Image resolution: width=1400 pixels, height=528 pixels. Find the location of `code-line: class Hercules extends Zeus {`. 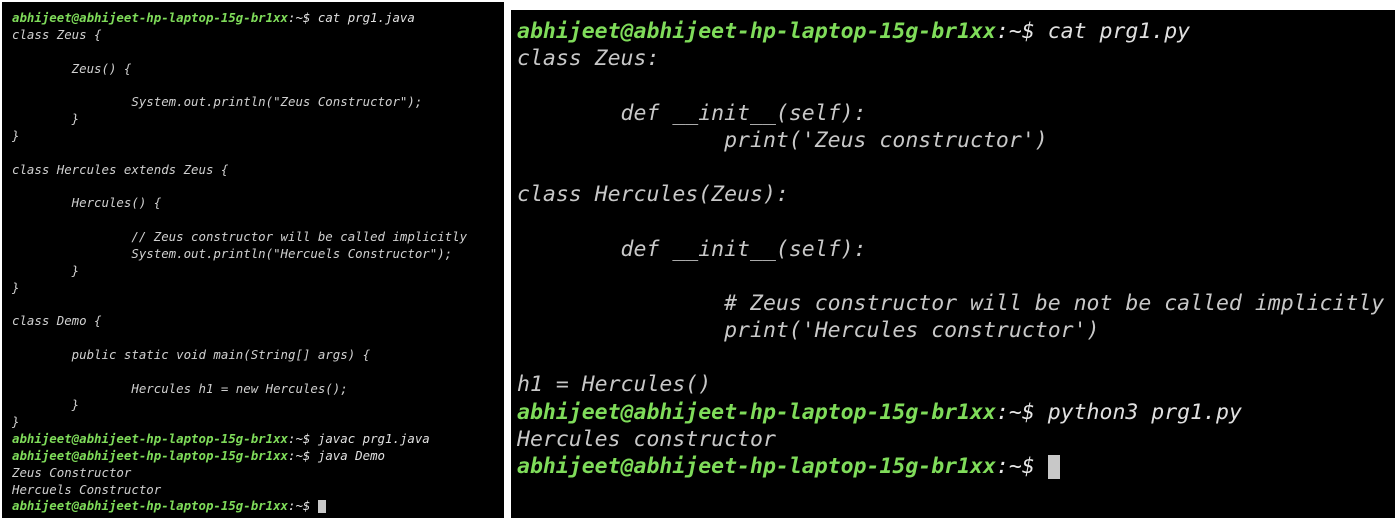

code-line: class Hercules extends Zeus { is located at coordinates (120, 169).